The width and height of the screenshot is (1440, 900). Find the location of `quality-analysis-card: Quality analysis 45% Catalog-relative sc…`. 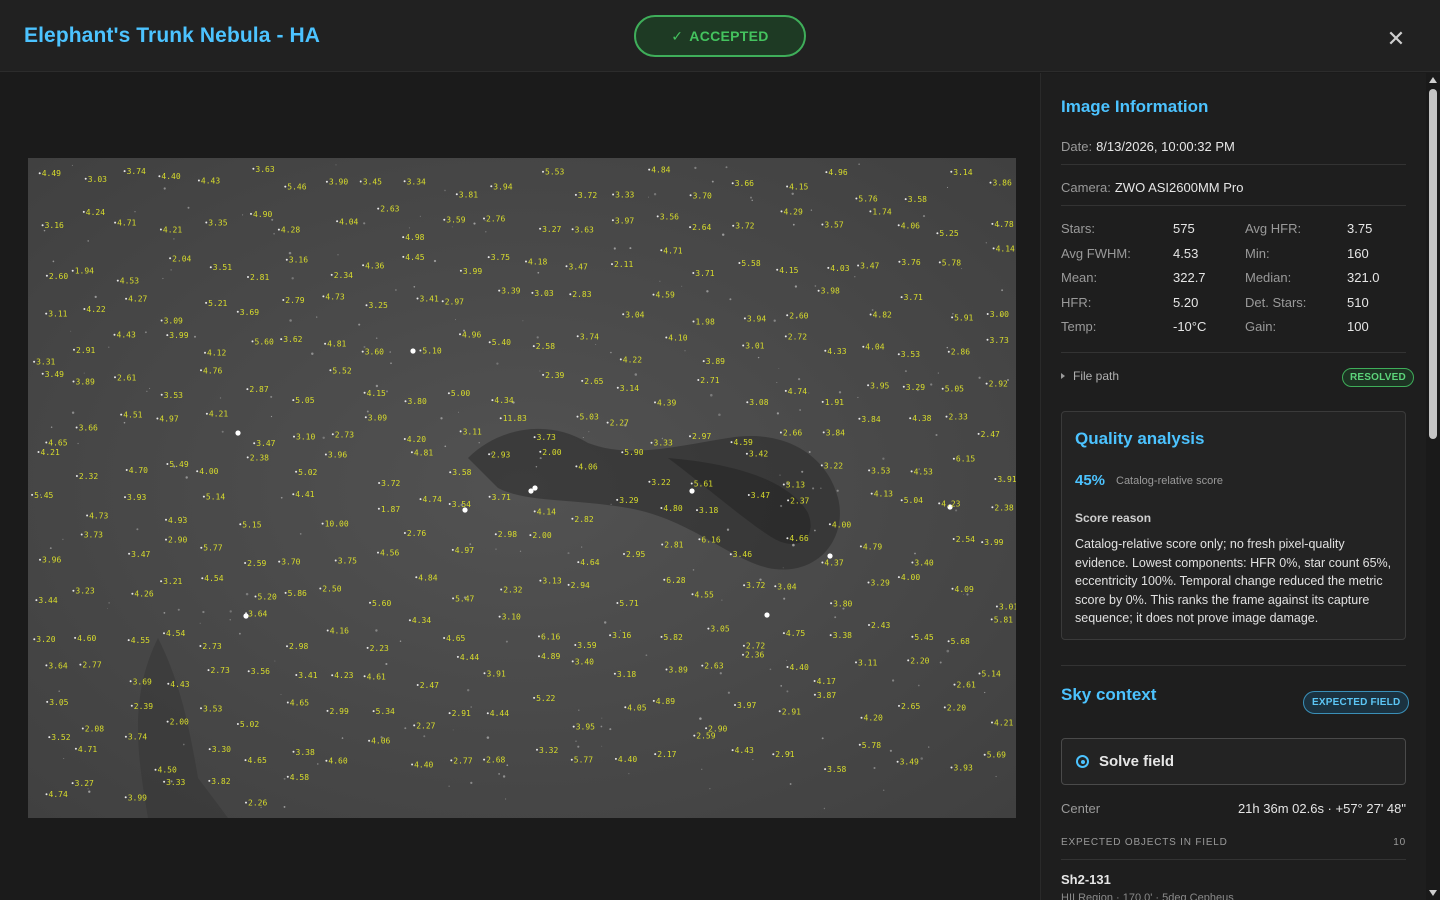

quality-analysis-card: Quality analysis 45% Catalog-relative sc… is located at coordinates (1233, 525).